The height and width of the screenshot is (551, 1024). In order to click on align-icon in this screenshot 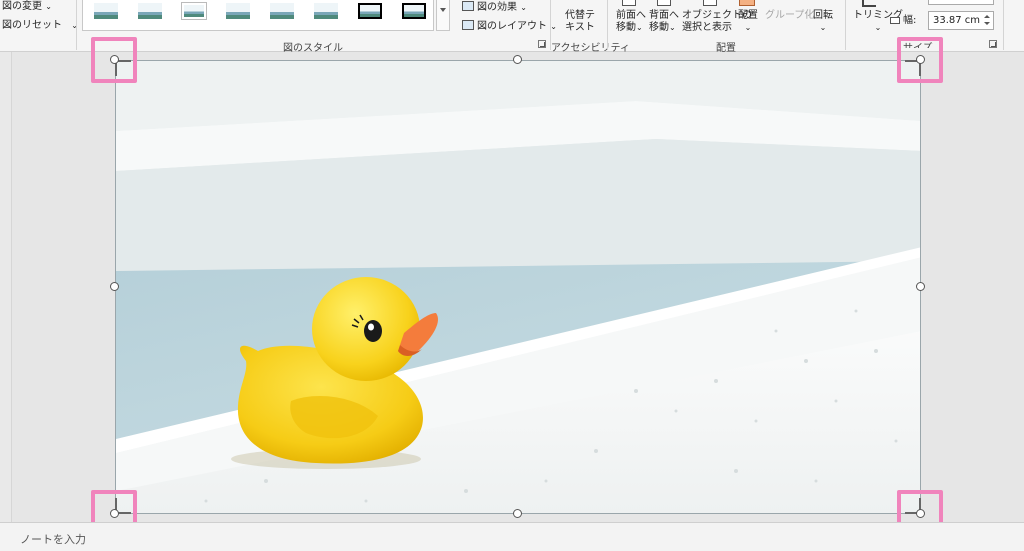, I will do `click(747, 3)`.